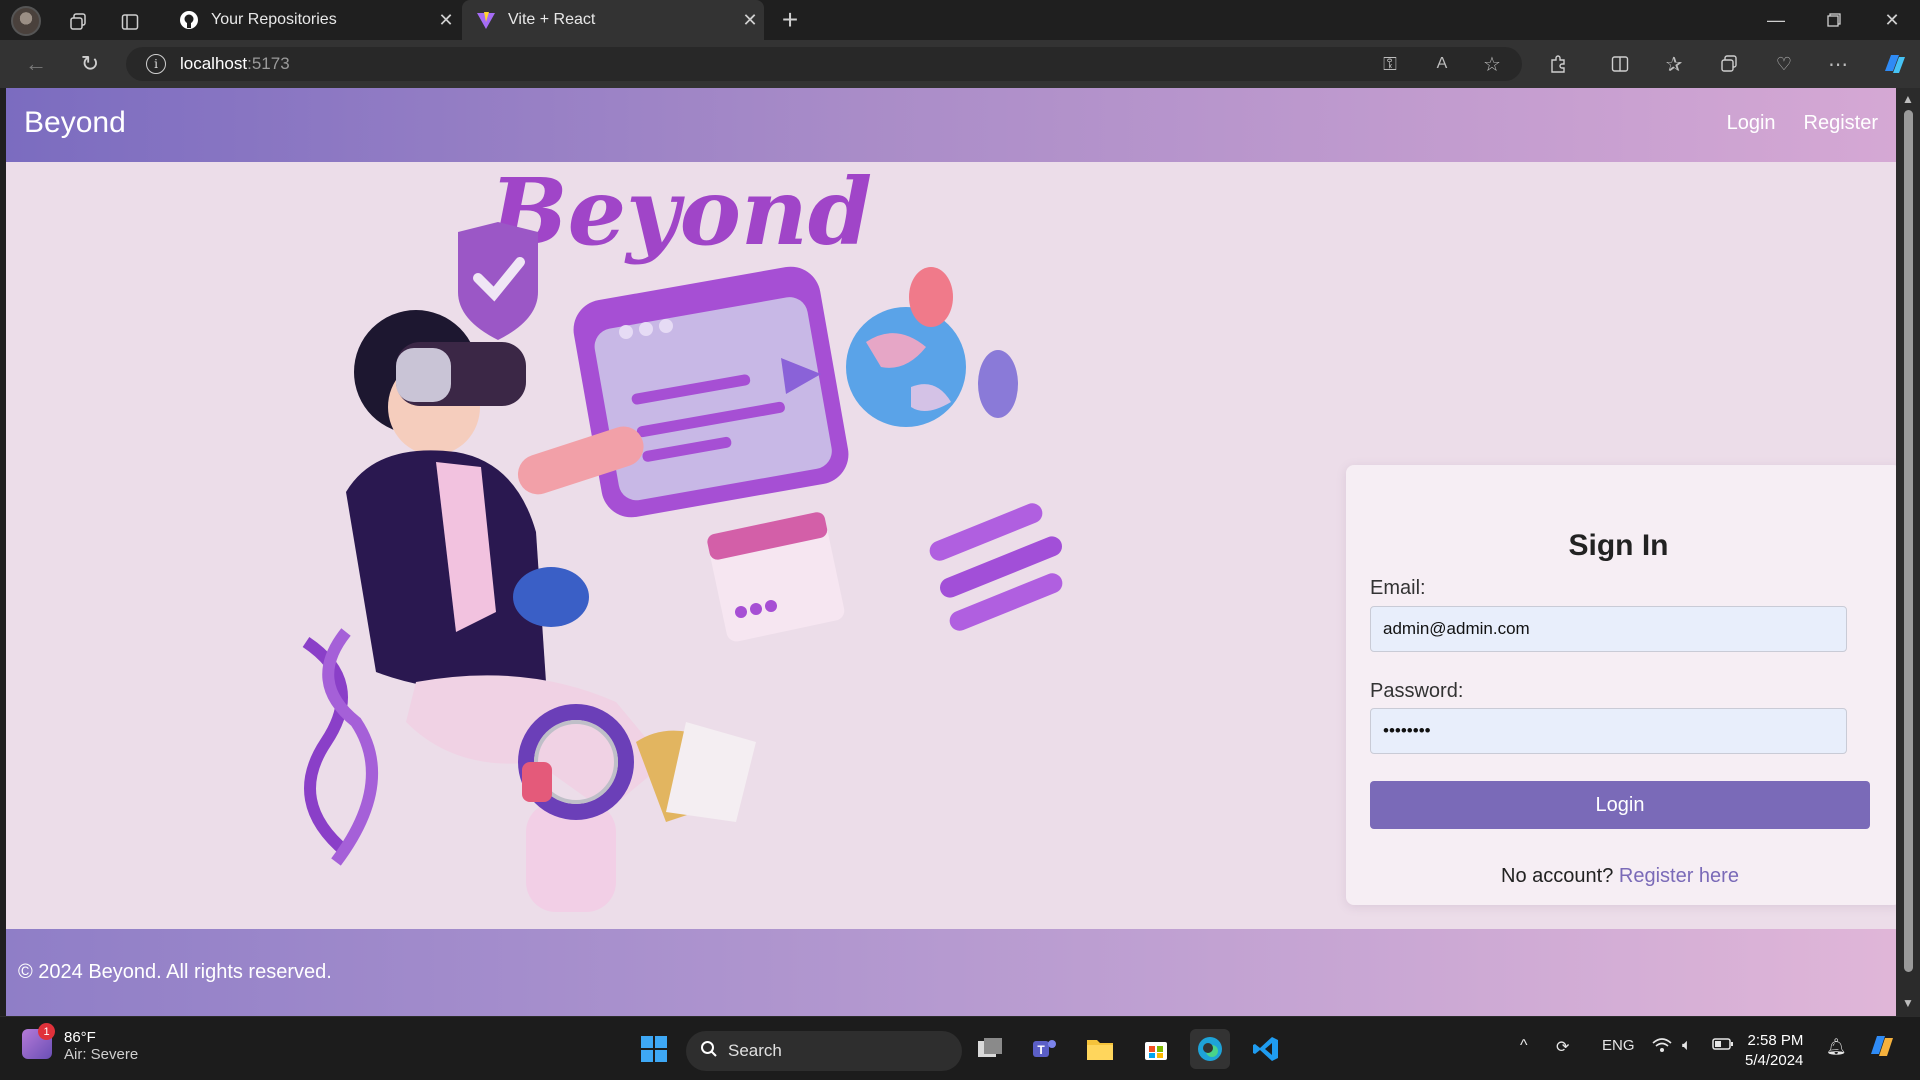 The image size is (1920, 1080). Describe the element at coordinates (1398, 588) in the screenshot. I see `email-label: Email:` at that location.